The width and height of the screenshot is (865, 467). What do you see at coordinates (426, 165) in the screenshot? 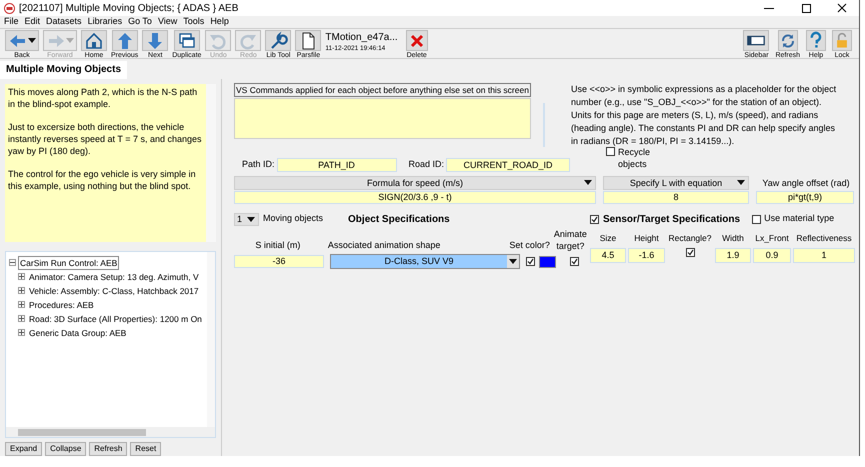
I see `field-label: Road ID:` at bounding box center [426, 165].